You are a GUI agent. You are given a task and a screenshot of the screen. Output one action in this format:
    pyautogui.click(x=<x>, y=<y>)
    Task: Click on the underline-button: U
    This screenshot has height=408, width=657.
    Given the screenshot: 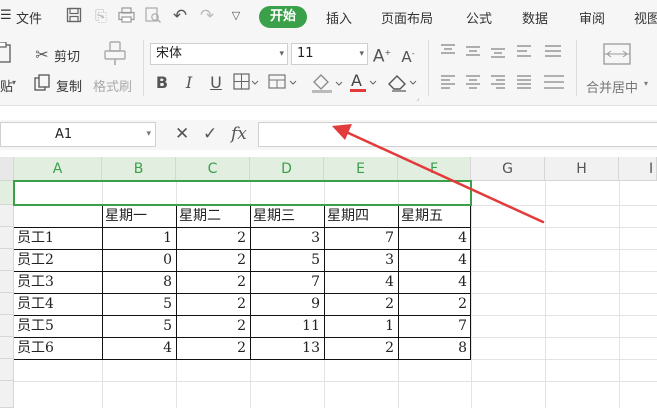 What is the action you would take?
    pyautogui.click(x=216, y=83)
    